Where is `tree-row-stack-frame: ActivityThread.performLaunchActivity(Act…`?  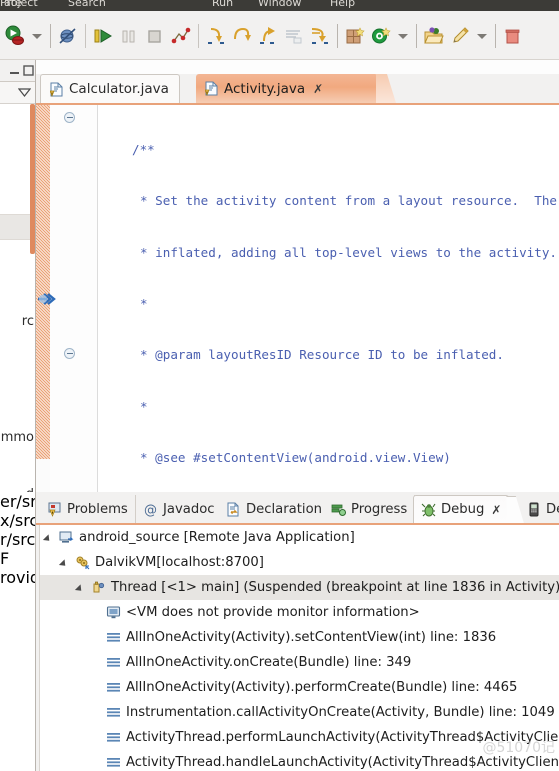
tree-row-stack-frame: ActivityThread.performLaunchActivity(Act… is located at coordinates (297, 737).